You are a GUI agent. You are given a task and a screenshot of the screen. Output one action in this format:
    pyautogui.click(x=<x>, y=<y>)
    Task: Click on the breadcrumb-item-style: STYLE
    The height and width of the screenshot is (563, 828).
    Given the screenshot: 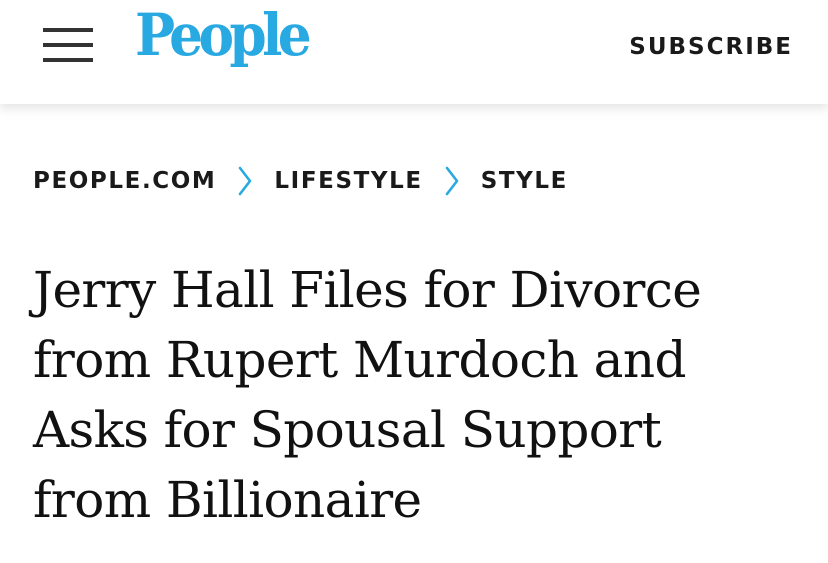 What is the action you would take?
    pyautogui.click(x=524, y=181)
    